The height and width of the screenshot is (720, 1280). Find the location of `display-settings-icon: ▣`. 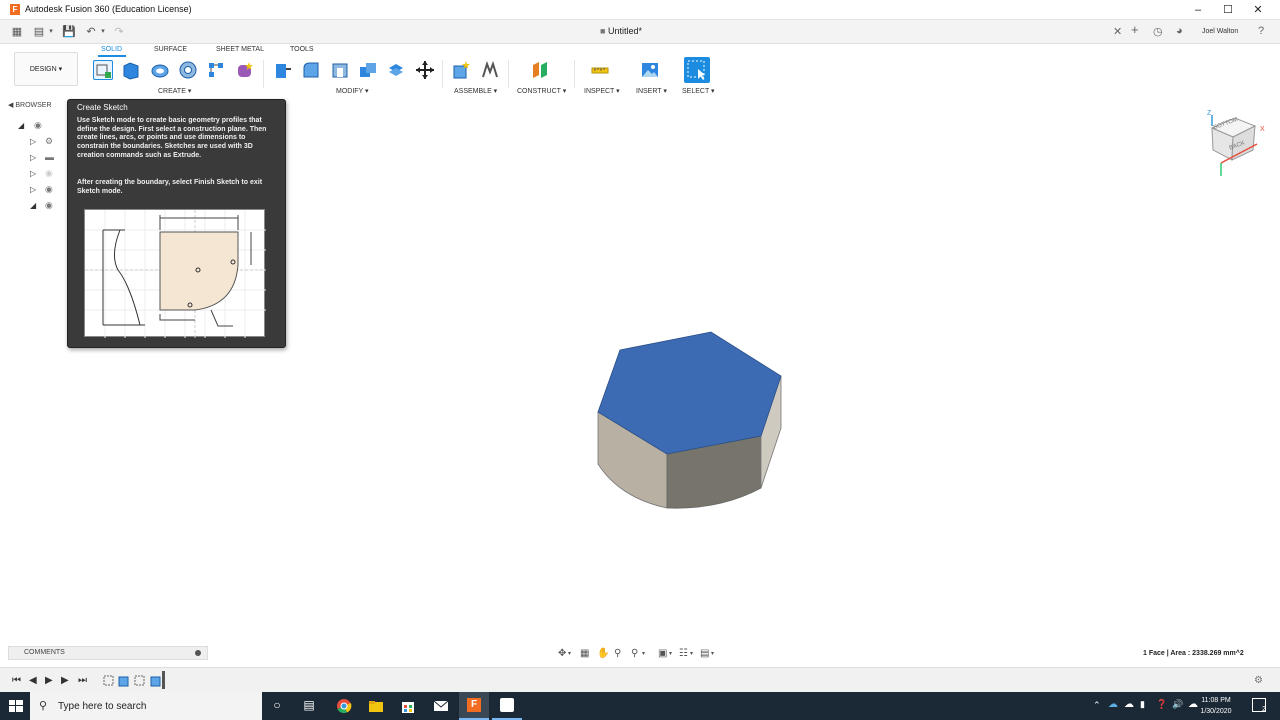

display-settings-icon: ▣ is located at coordinates (662, 653).